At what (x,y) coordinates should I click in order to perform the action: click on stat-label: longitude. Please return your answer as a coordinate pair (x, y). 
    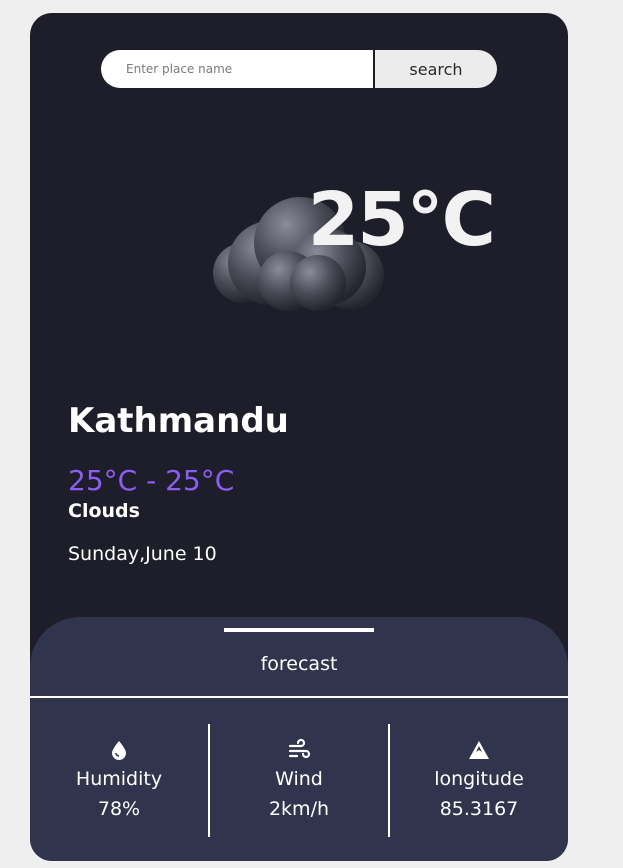
    Looking at the image, I should click on (479, 779).